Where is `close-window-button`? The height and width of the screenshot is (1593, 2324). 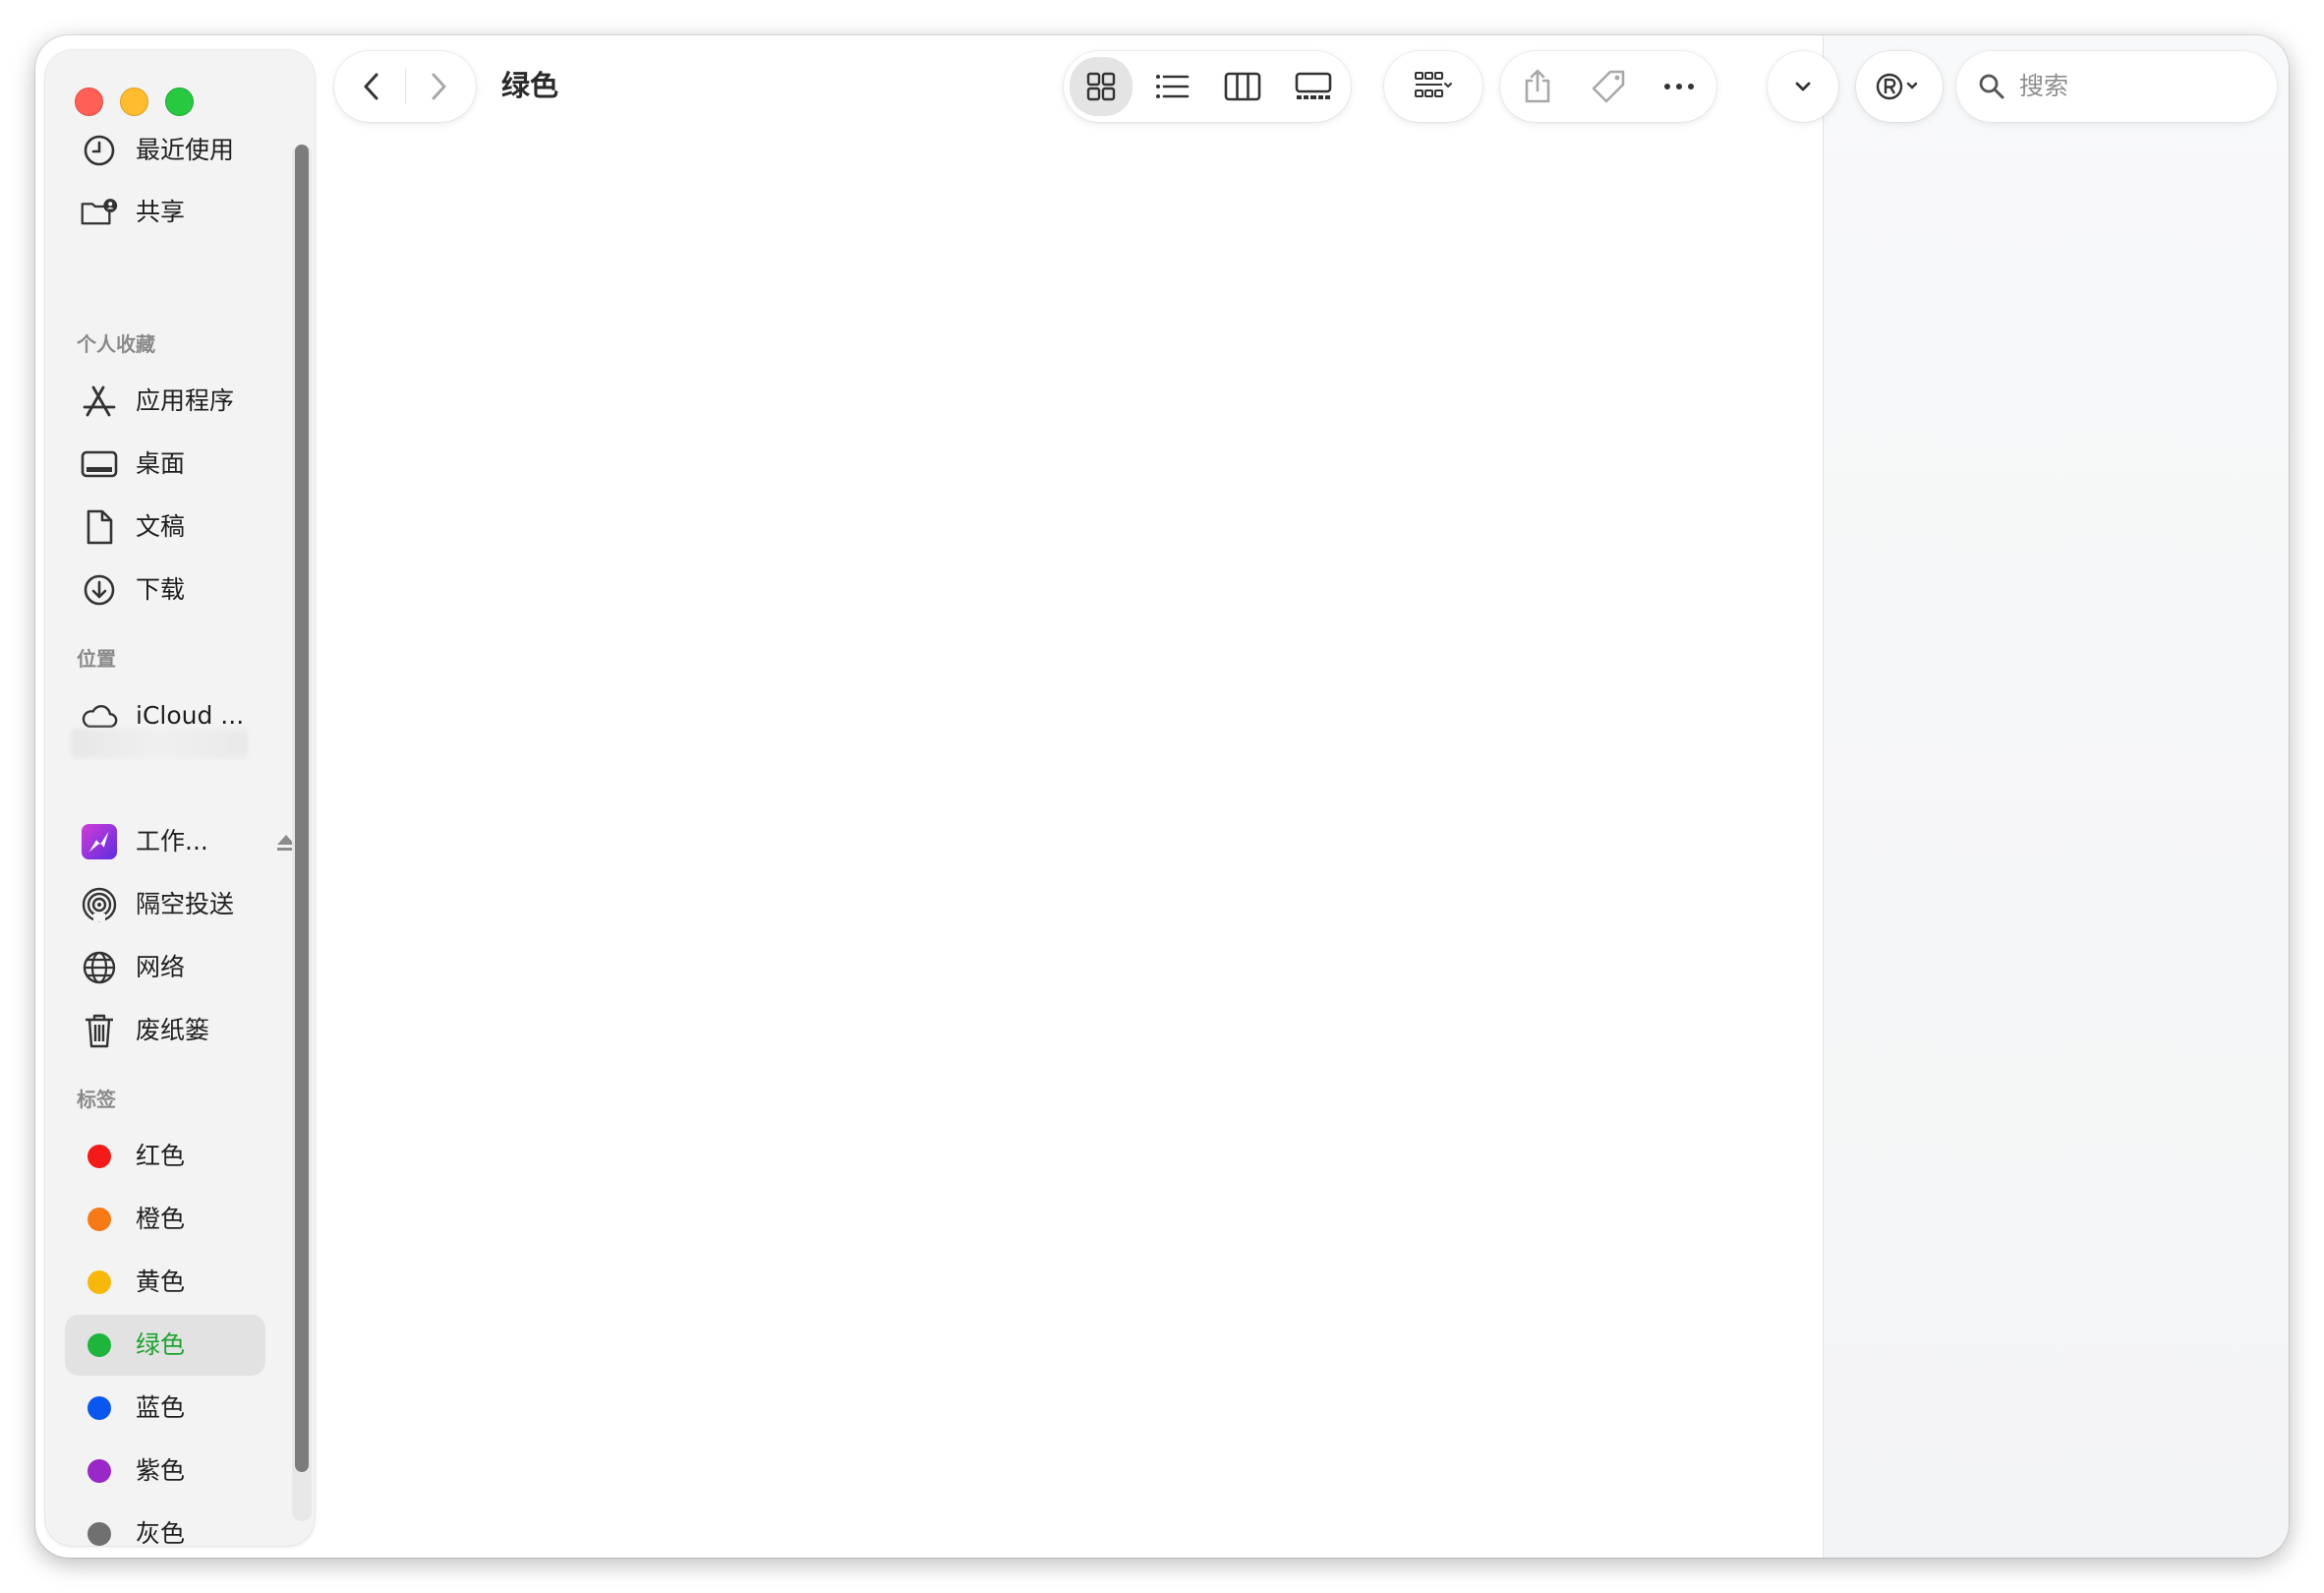 close-window-button is located at coordinates (89, 102).